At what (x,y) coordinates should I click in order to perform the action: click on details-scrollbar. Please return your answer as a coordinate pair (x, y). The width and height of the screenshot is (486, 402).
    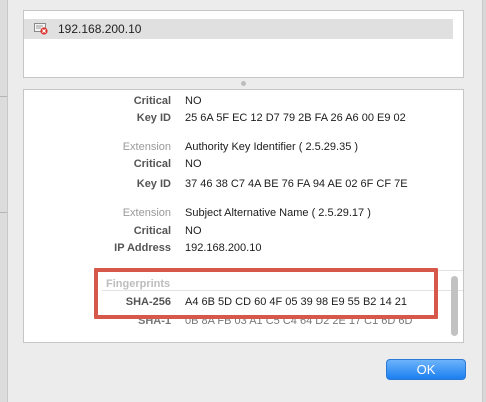
    Looking at the image, I should click on (454, 216).